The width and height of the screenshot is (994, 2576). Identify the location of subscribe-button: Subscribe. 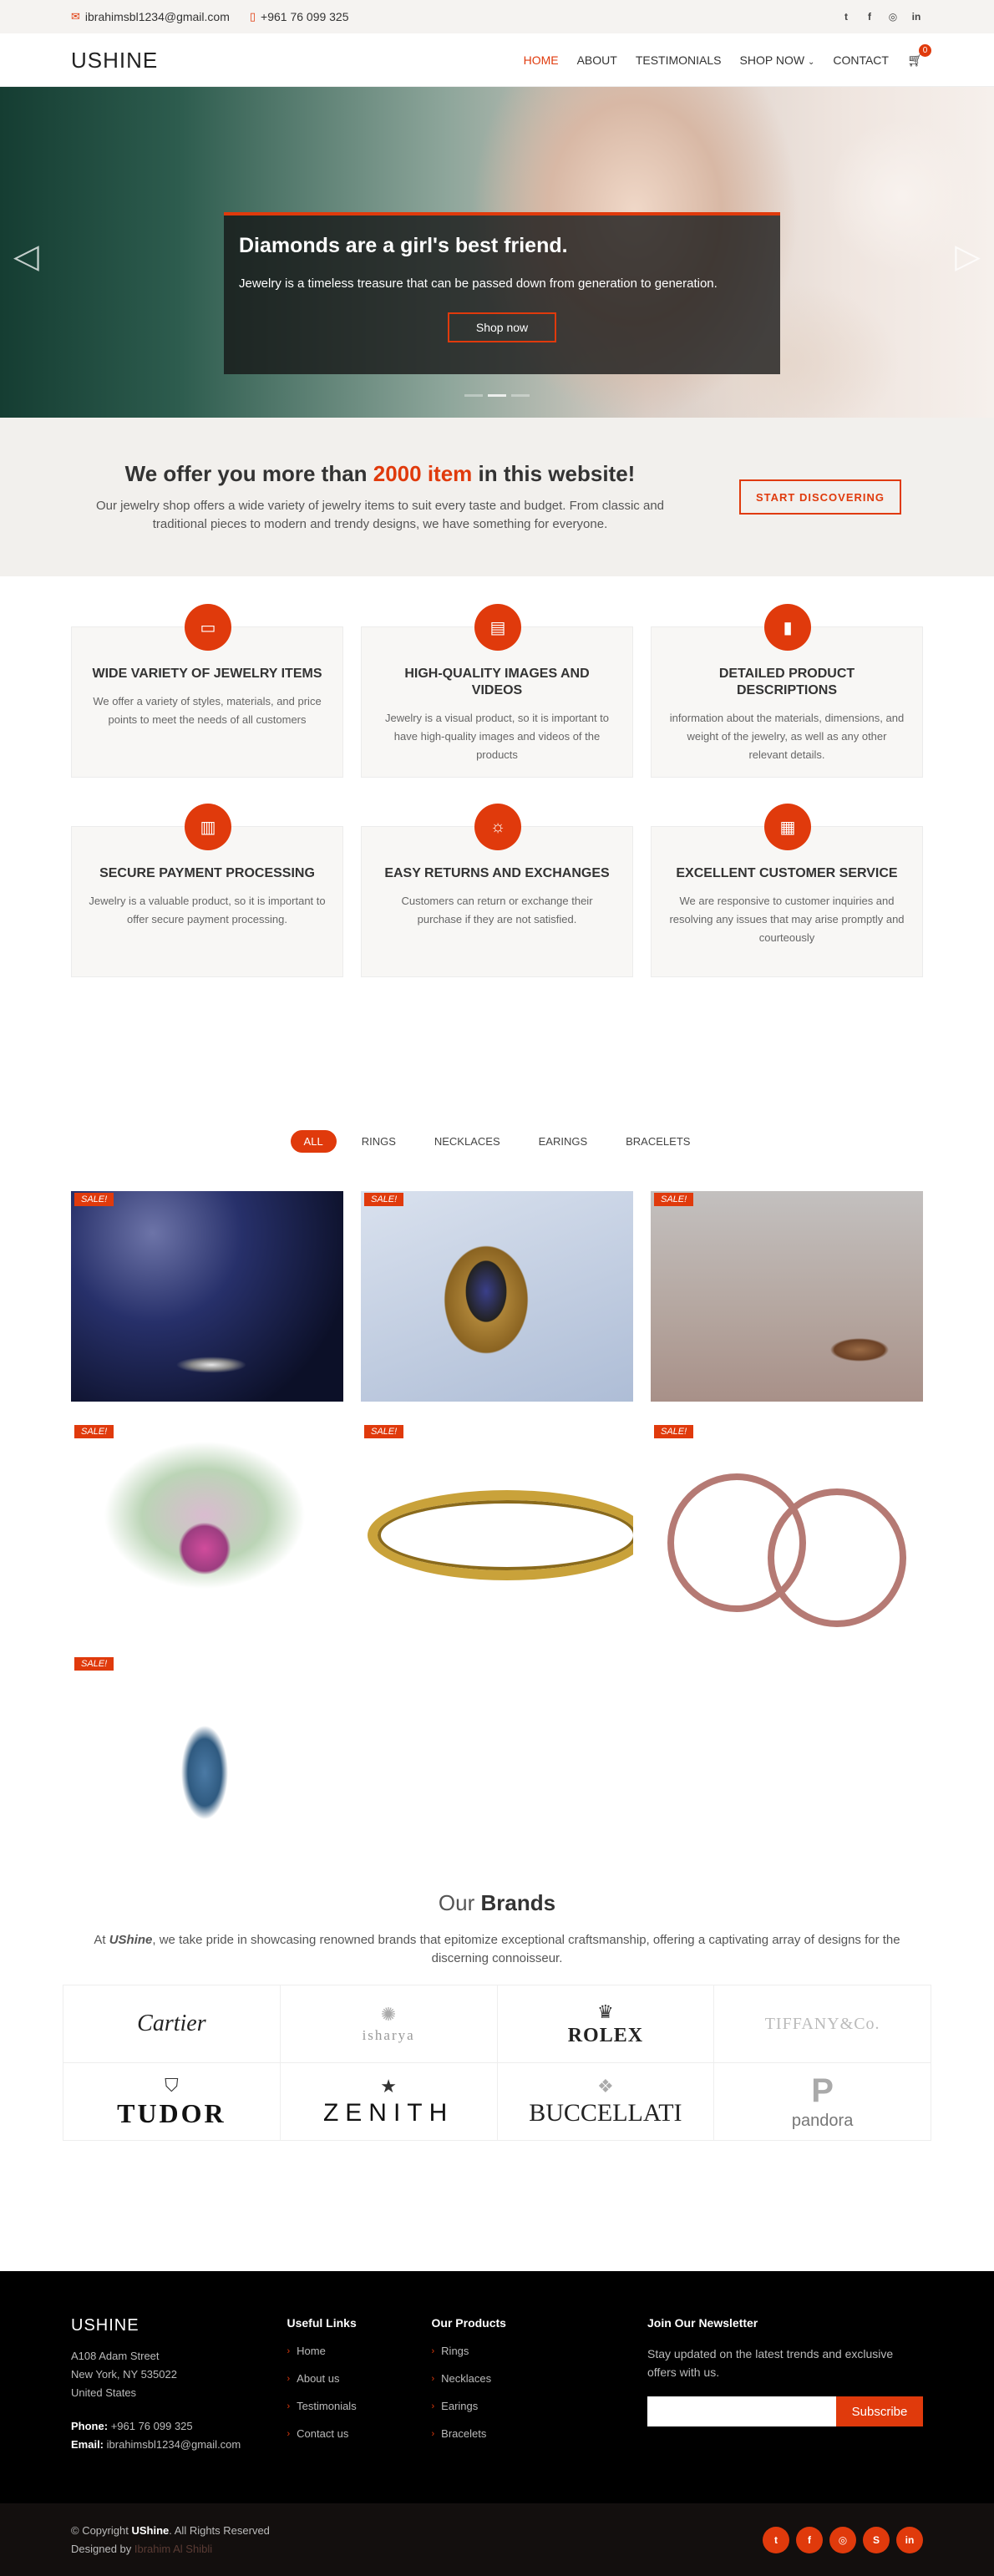
(879, 2411).